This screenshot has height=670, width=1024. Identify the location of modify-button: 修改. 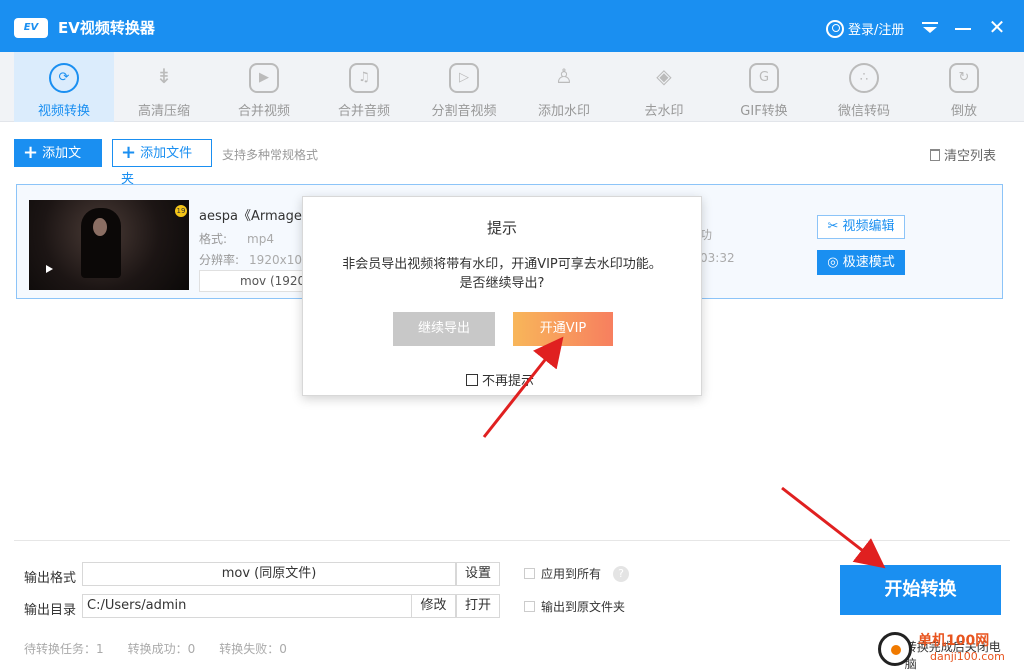
(433, 606).